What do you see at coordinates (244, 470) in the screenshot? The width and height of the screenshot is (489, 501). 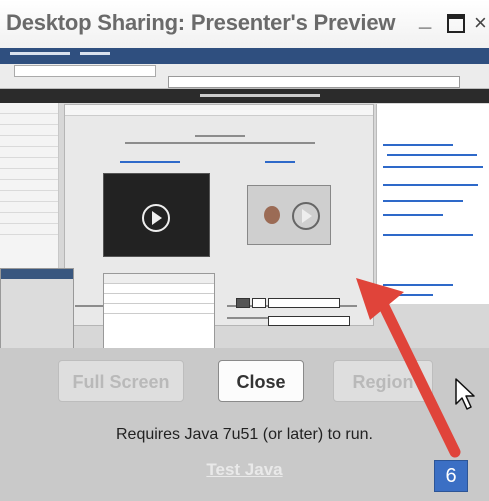 I see `test-java-link: Test Java` at bounding box center [244, 470].